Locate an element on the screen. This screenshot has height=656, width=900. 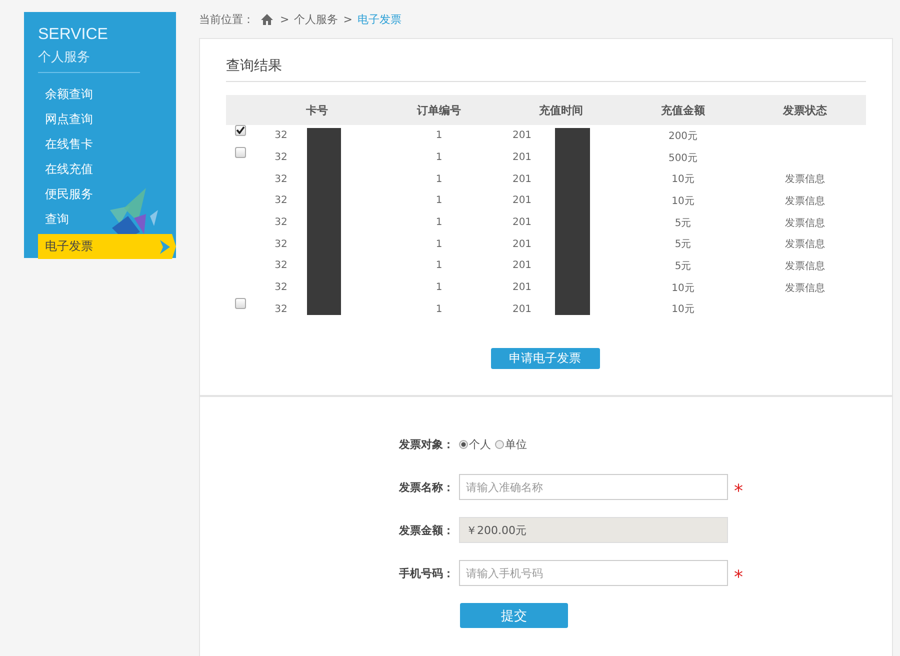
sidebar-item: 在线充值 is located at coordinates (107, 169).